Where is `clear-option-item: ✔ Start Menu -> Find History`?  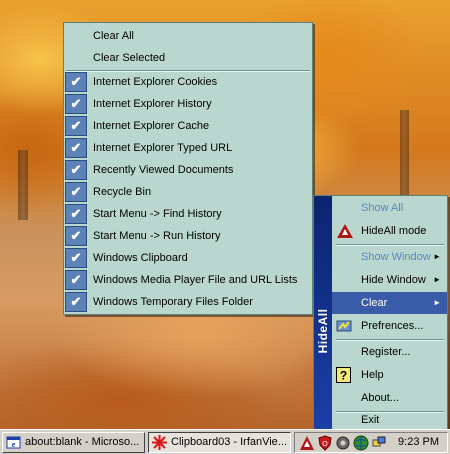
clear-option-item: ✔ Start Menu -> Find History is located at coordinates (188, 214).